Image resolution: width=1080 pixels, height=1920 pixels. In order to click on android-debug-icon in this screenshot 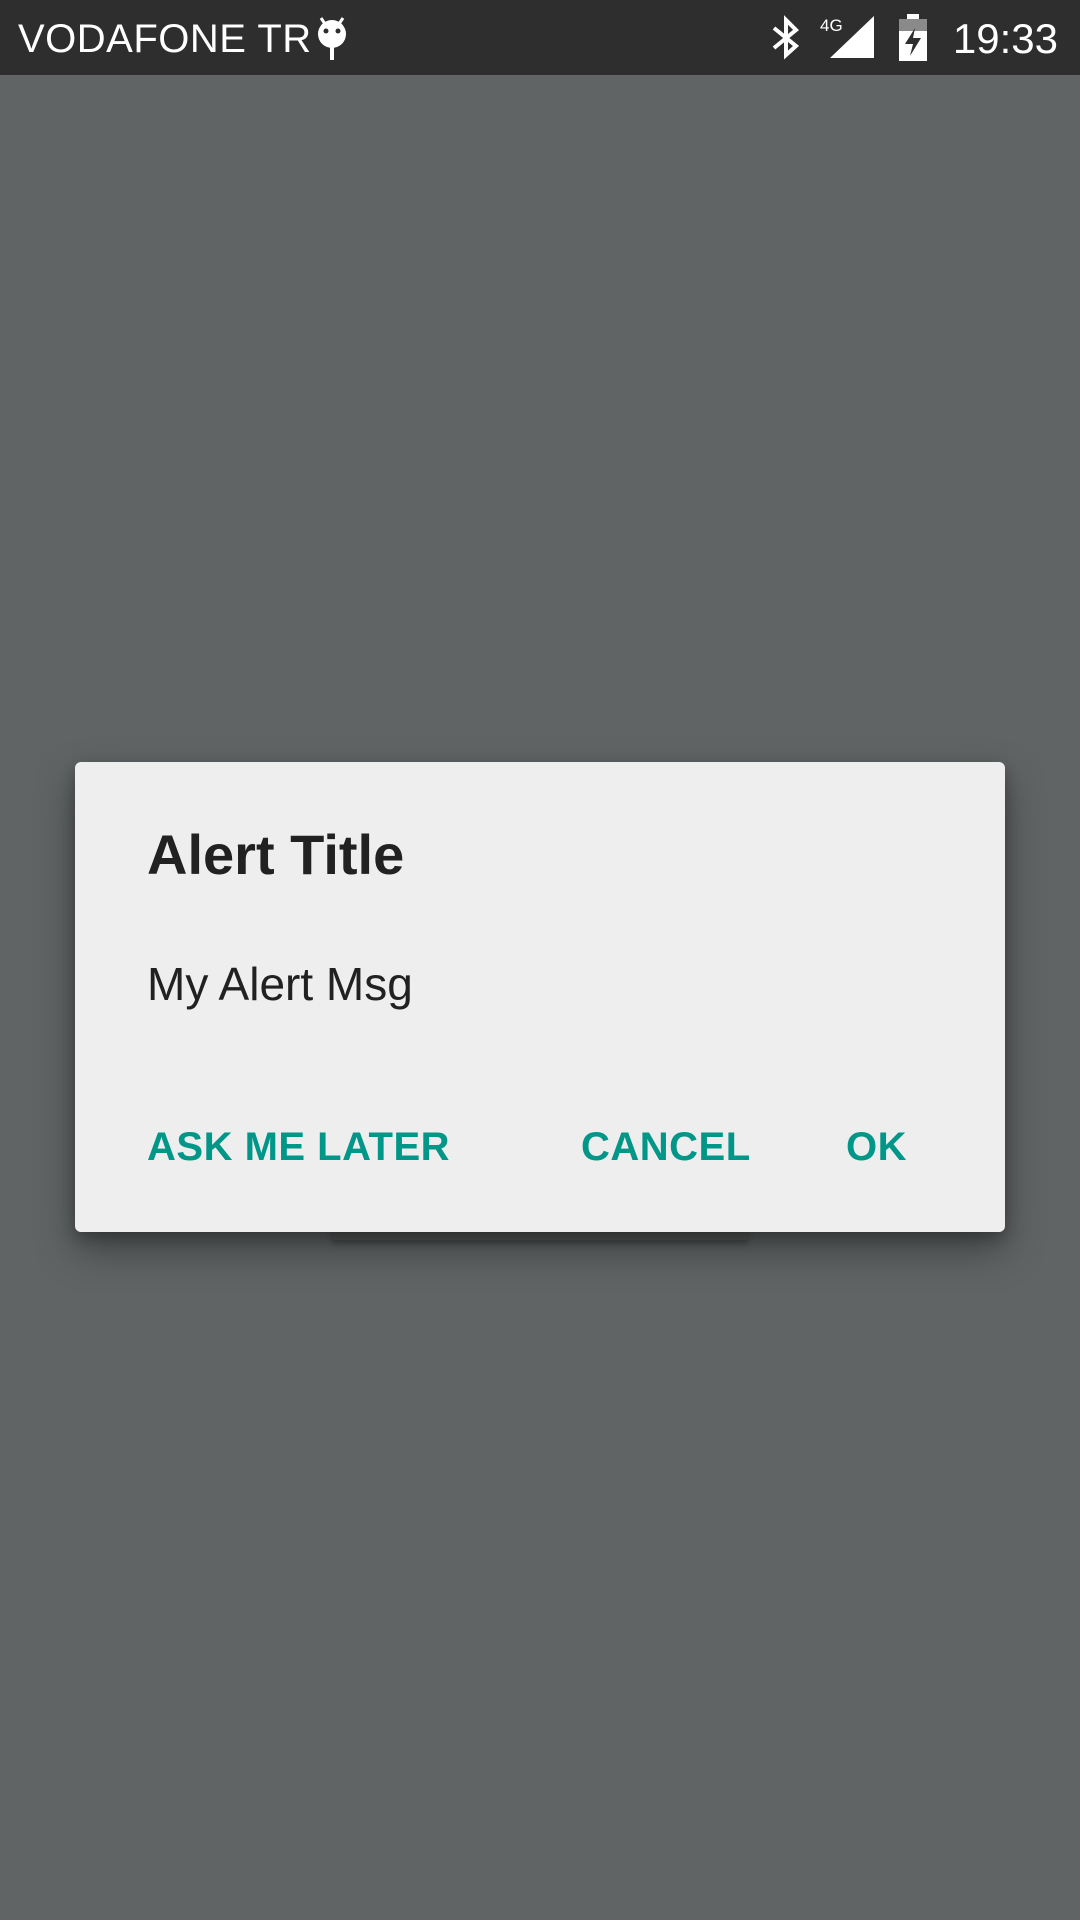, I will do `click(332, 38)`.